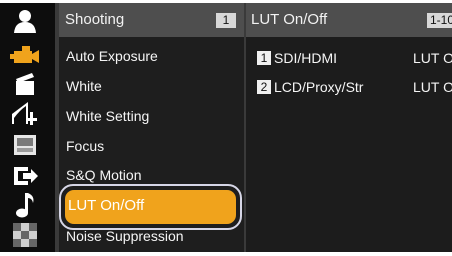 Image resolution: width=452 pixels, height=256 pixels. I want to click on selection-highlight: LUT On/Off, so click(150, 207).